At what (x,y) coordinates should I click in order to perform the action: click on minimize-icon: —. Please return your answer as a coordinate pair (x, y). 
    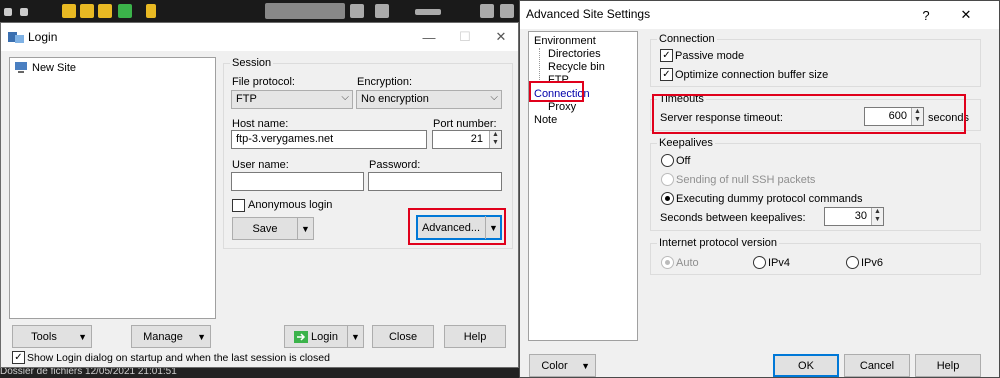
    Looking at the image, I should click on (429, 37).